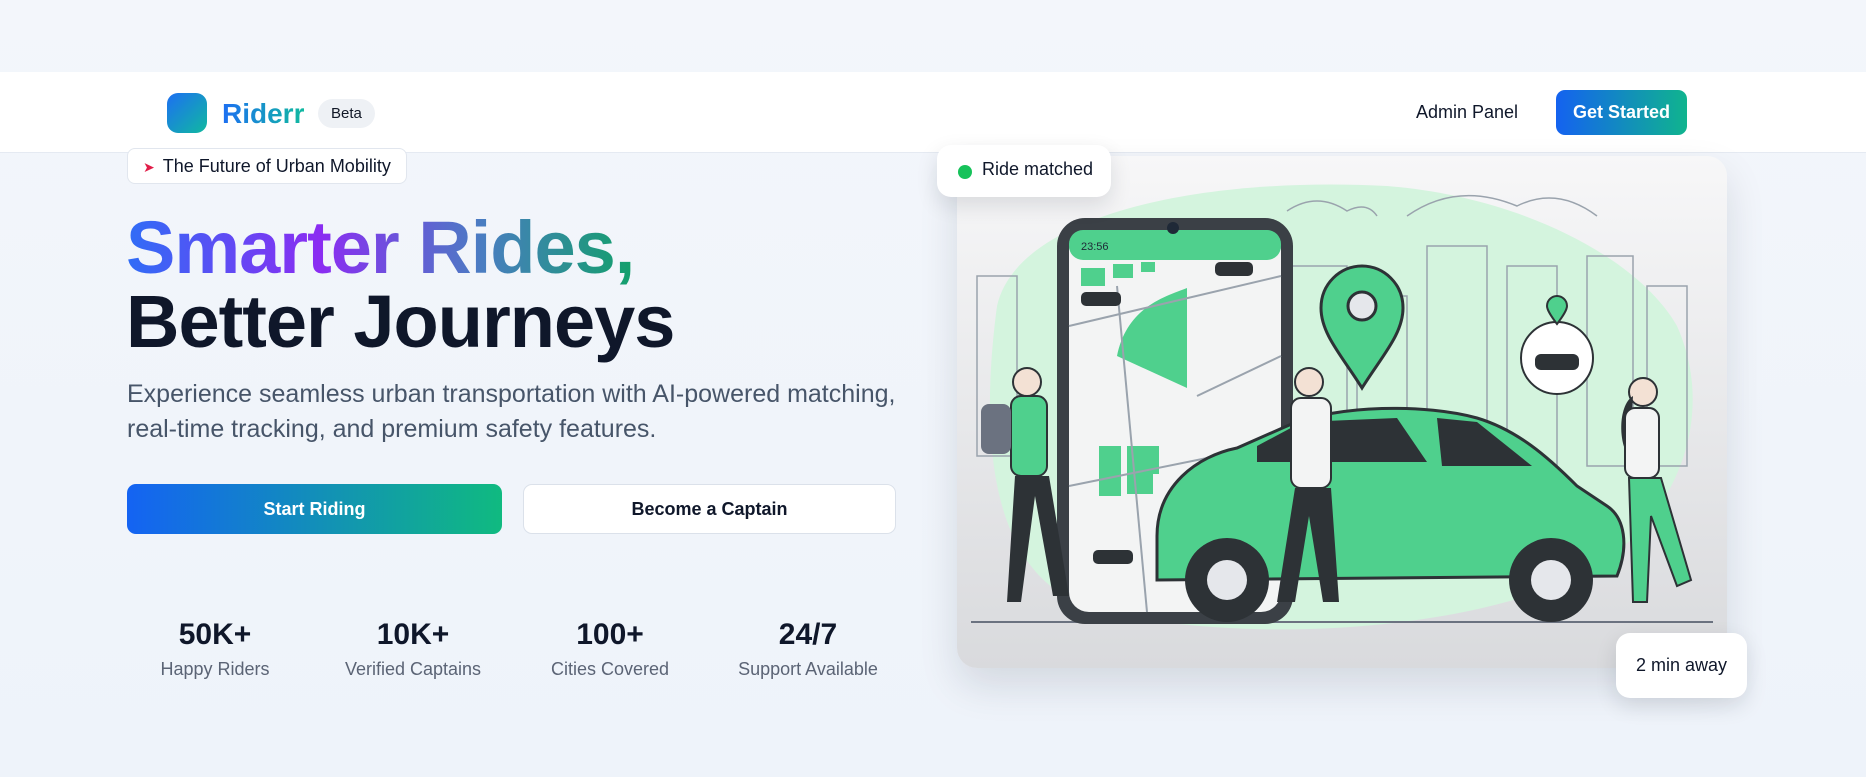 The height and width of the screenshot is (777, 1866). I want to click on get-started-button: Get Started, so click(1621, 112).